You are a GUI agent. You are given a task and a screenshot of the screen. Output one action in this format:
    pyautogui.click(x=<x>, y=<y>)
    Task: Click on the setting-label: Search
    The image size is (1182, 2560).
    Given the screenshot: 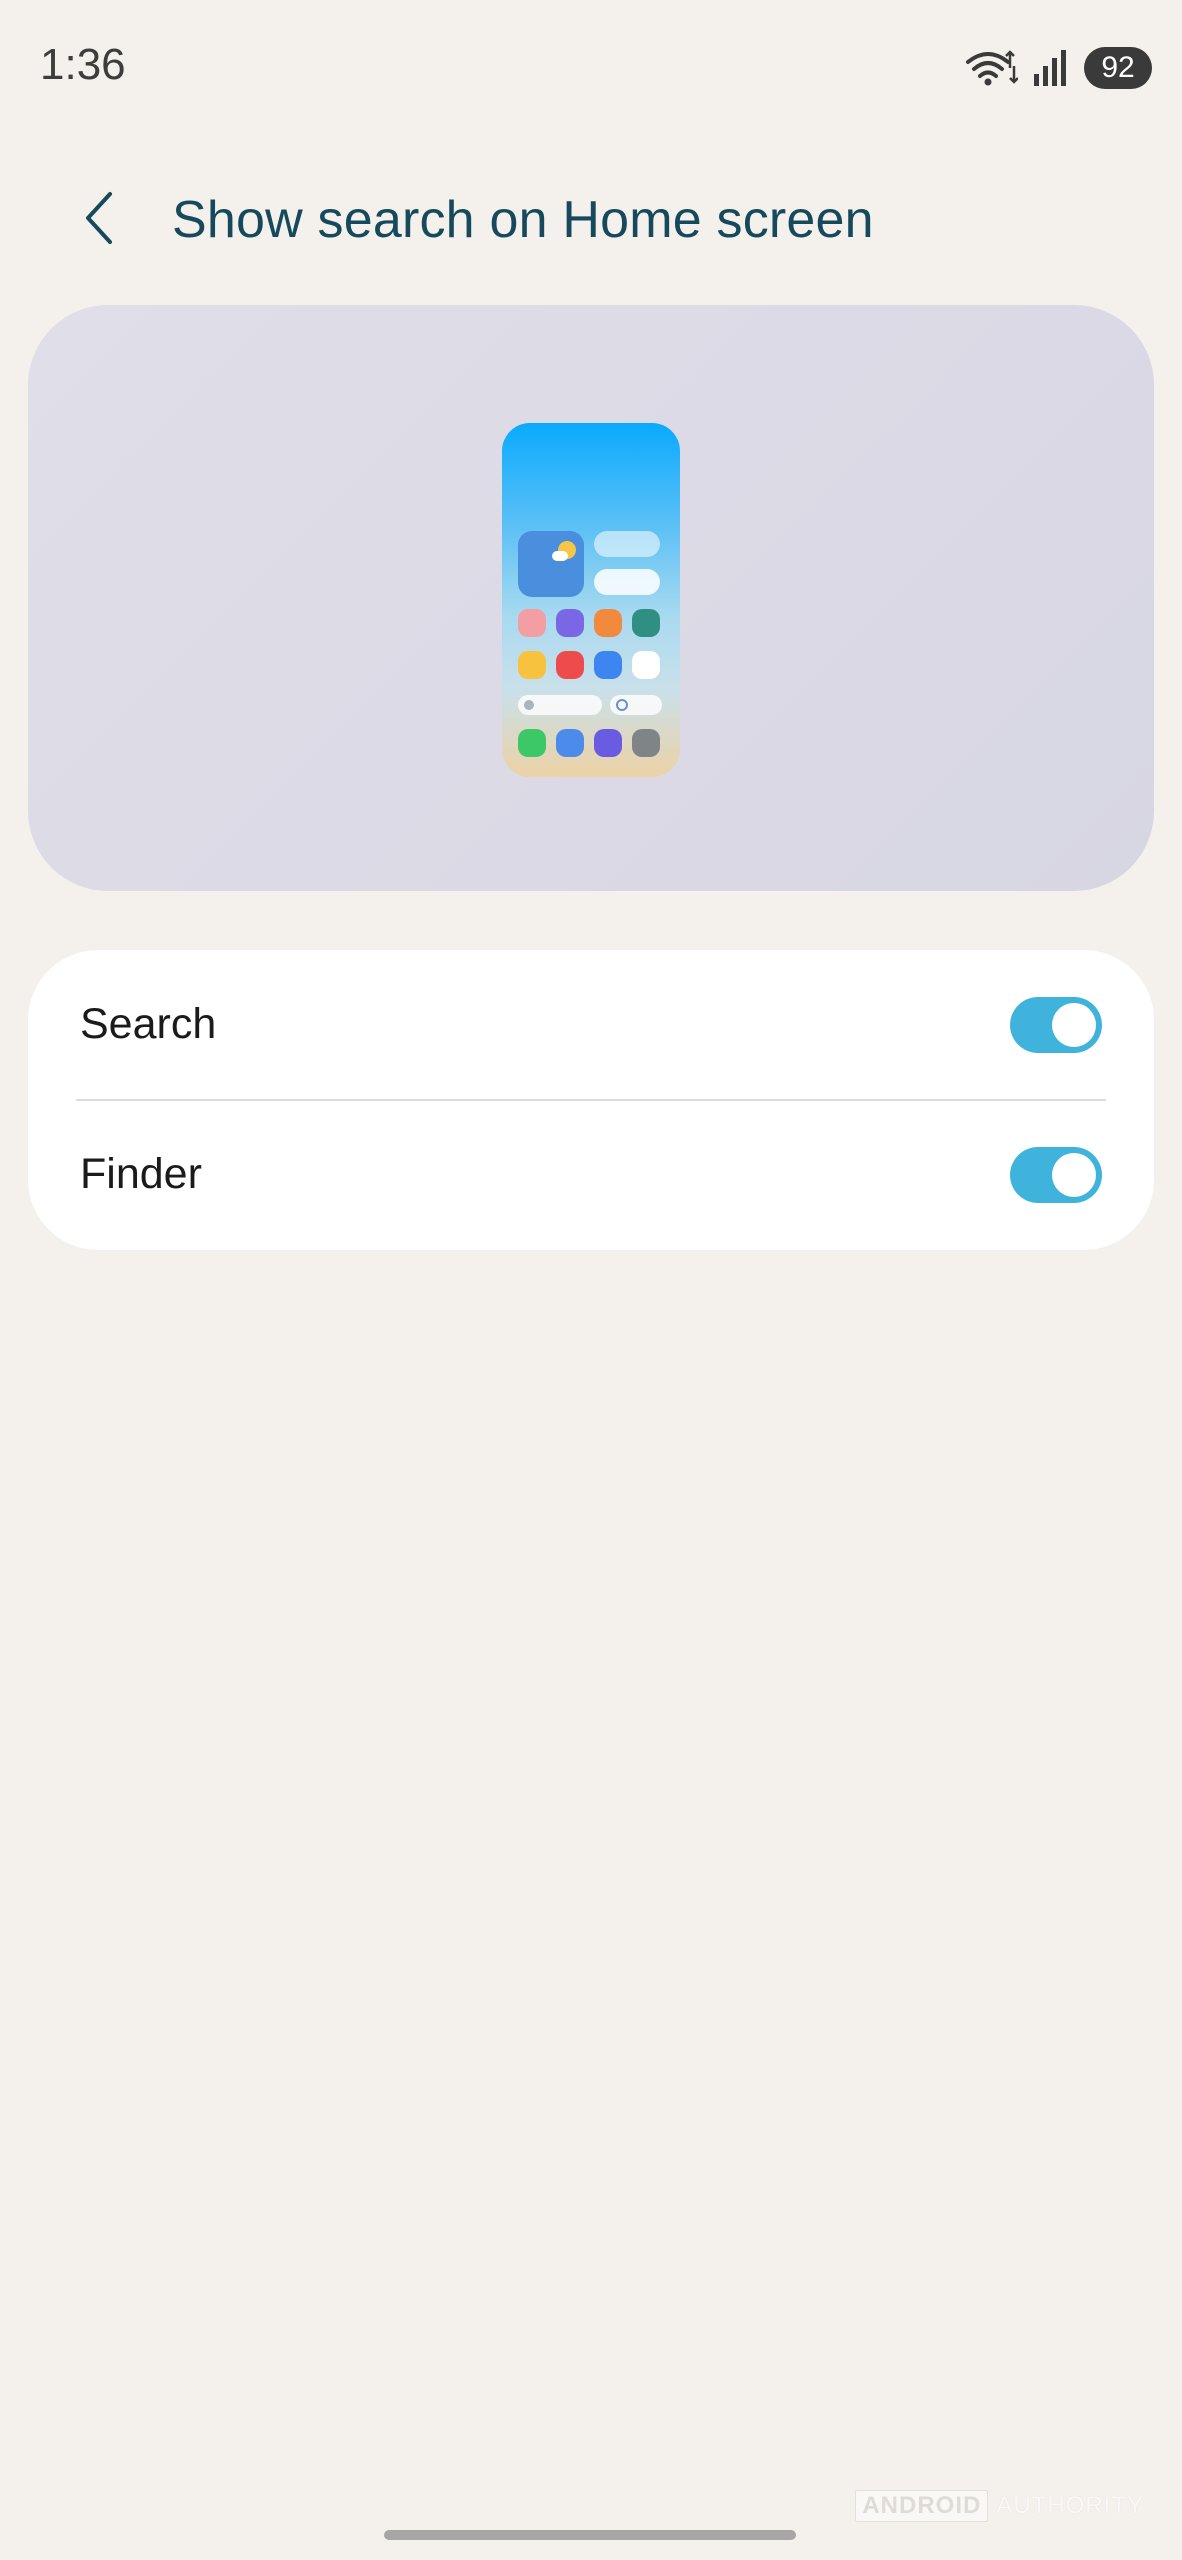 What is the action you would take?
    pyautogui.click(x=148, y=1024)
    